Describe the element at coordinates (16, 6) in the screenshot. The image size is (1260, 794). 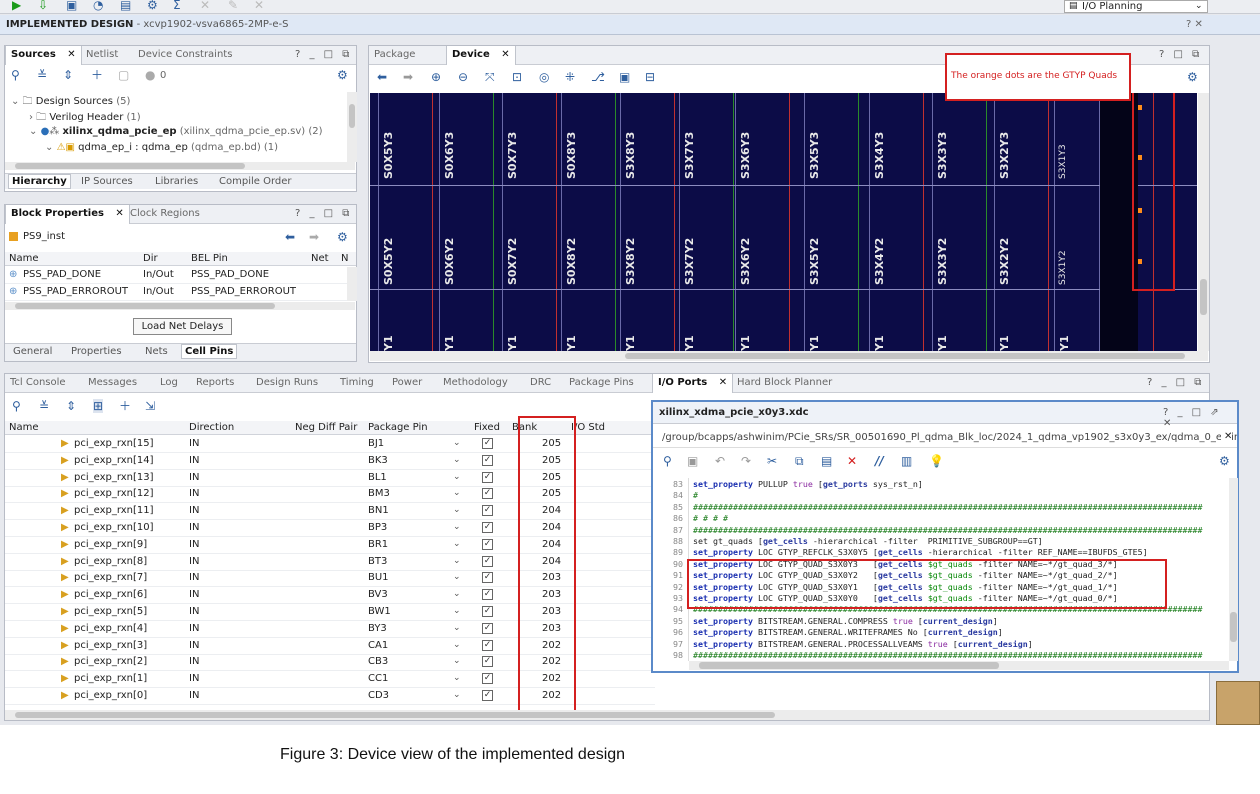
I see `run-icon: ▶` at that location.